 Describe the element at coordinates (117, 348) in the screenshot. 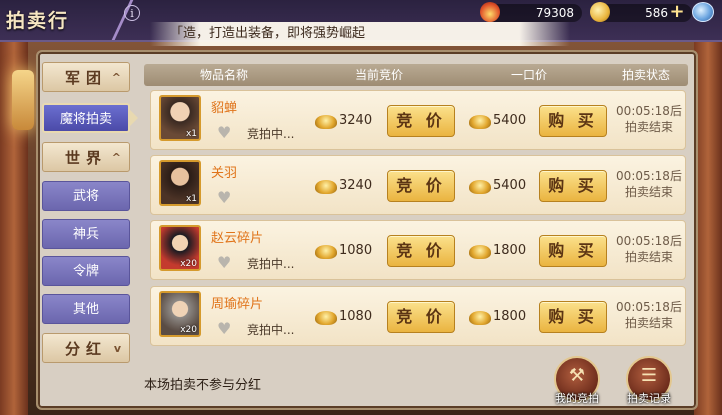

I see `chevron-down-icon: v` at that location.